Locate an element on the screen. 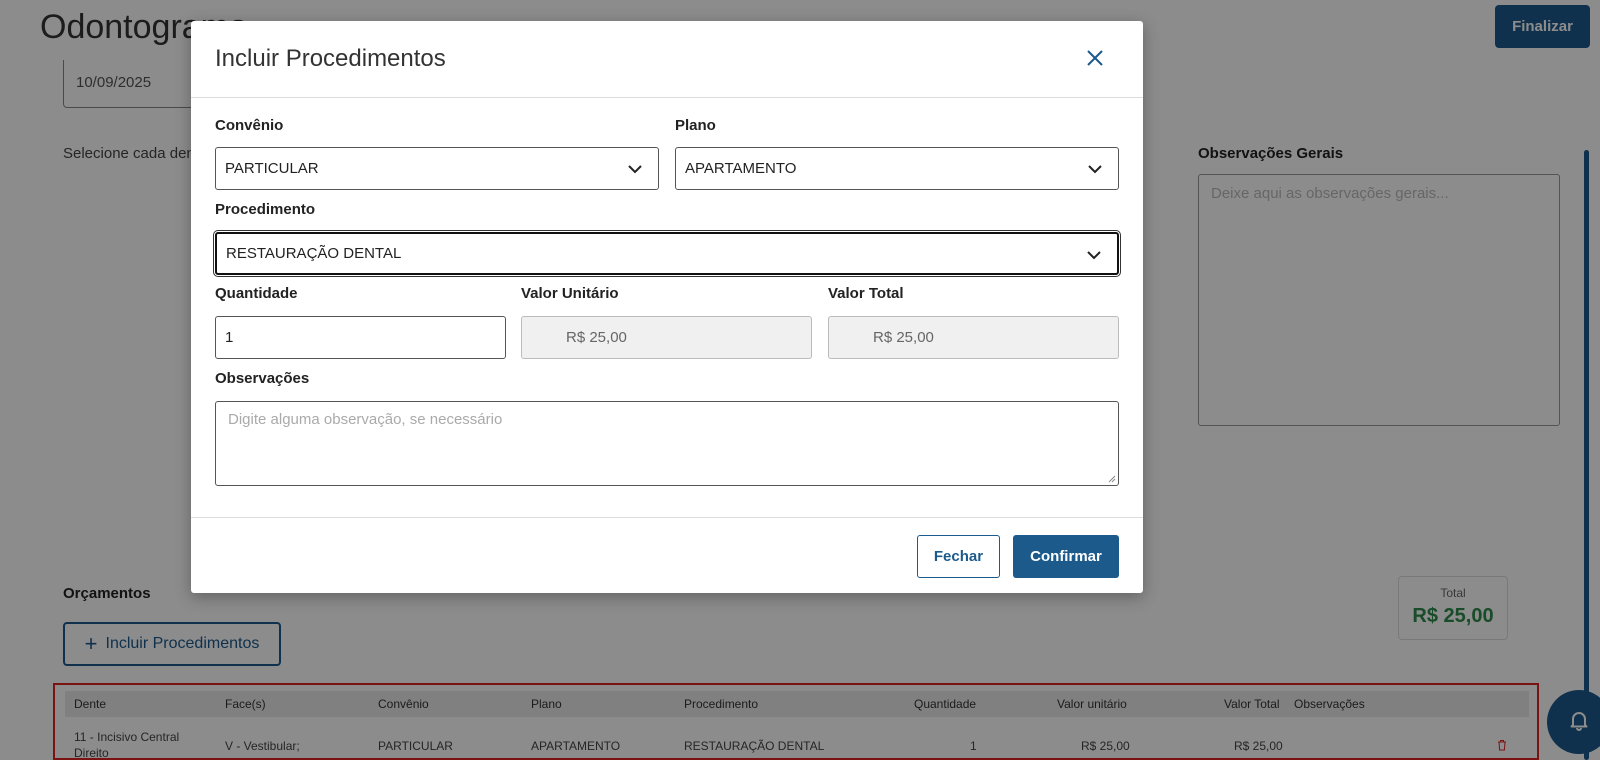  modal-footer is located at coordinates (667, 555).